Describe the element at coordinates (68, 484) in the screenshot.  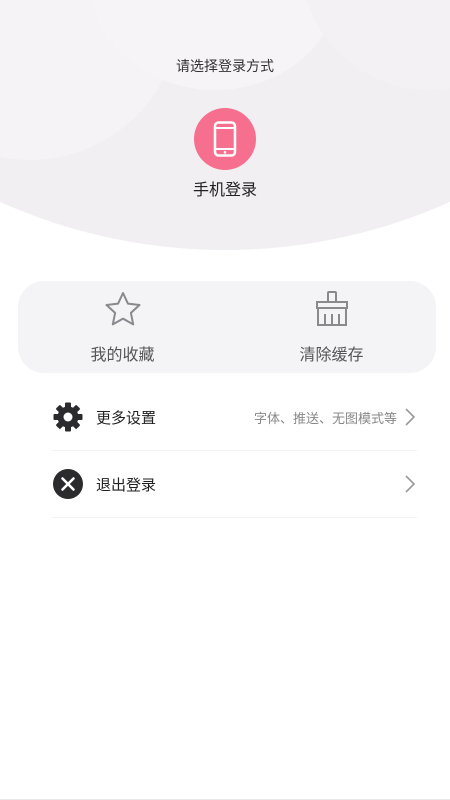
I see `close-circle-icon` at that location.